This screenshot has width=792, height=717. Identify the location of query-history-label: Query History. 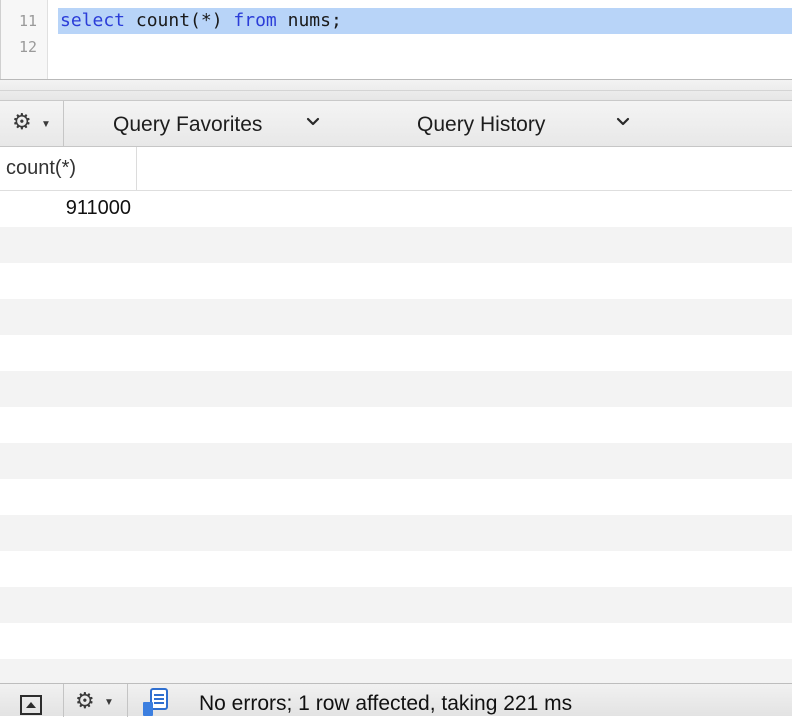
(481, 124).